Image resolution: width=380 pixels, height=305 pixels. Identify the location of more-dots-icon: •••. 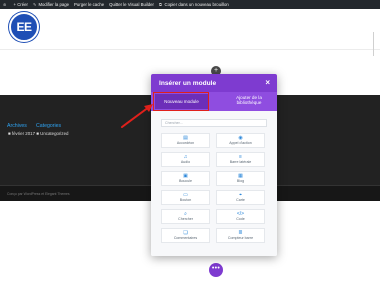
(216, 268).